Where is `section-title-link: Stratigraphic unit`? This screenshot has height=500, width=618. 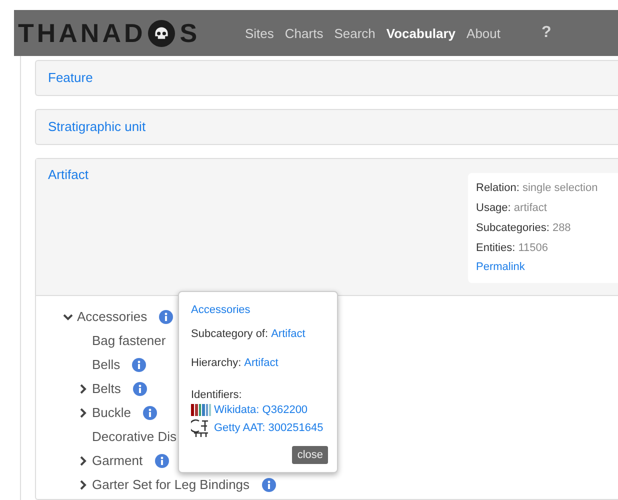 section-title-link: Stratigraphic unit is located at coordinates (97, 126).